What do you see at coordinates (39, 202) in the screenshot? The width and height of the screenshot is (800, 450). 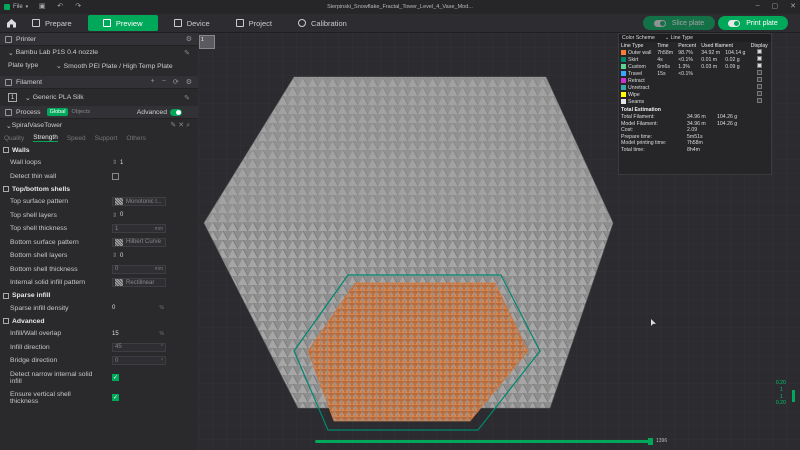 I see `top-surface-pattern-label: Top surface pattern` at bounding box center [39, 202].